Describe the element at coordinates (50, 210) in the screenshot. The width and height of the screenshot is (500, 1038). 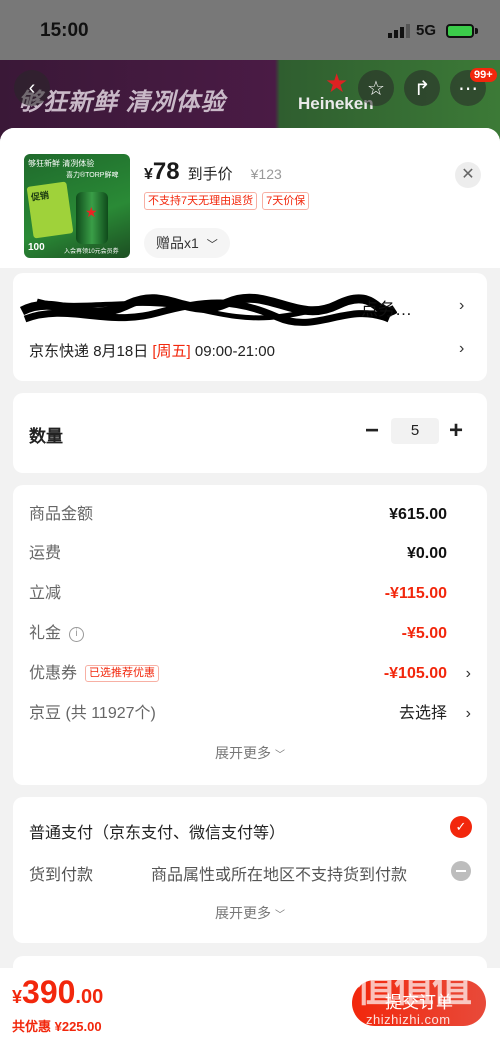
I see `thumb-side-label: 促销` at that location.